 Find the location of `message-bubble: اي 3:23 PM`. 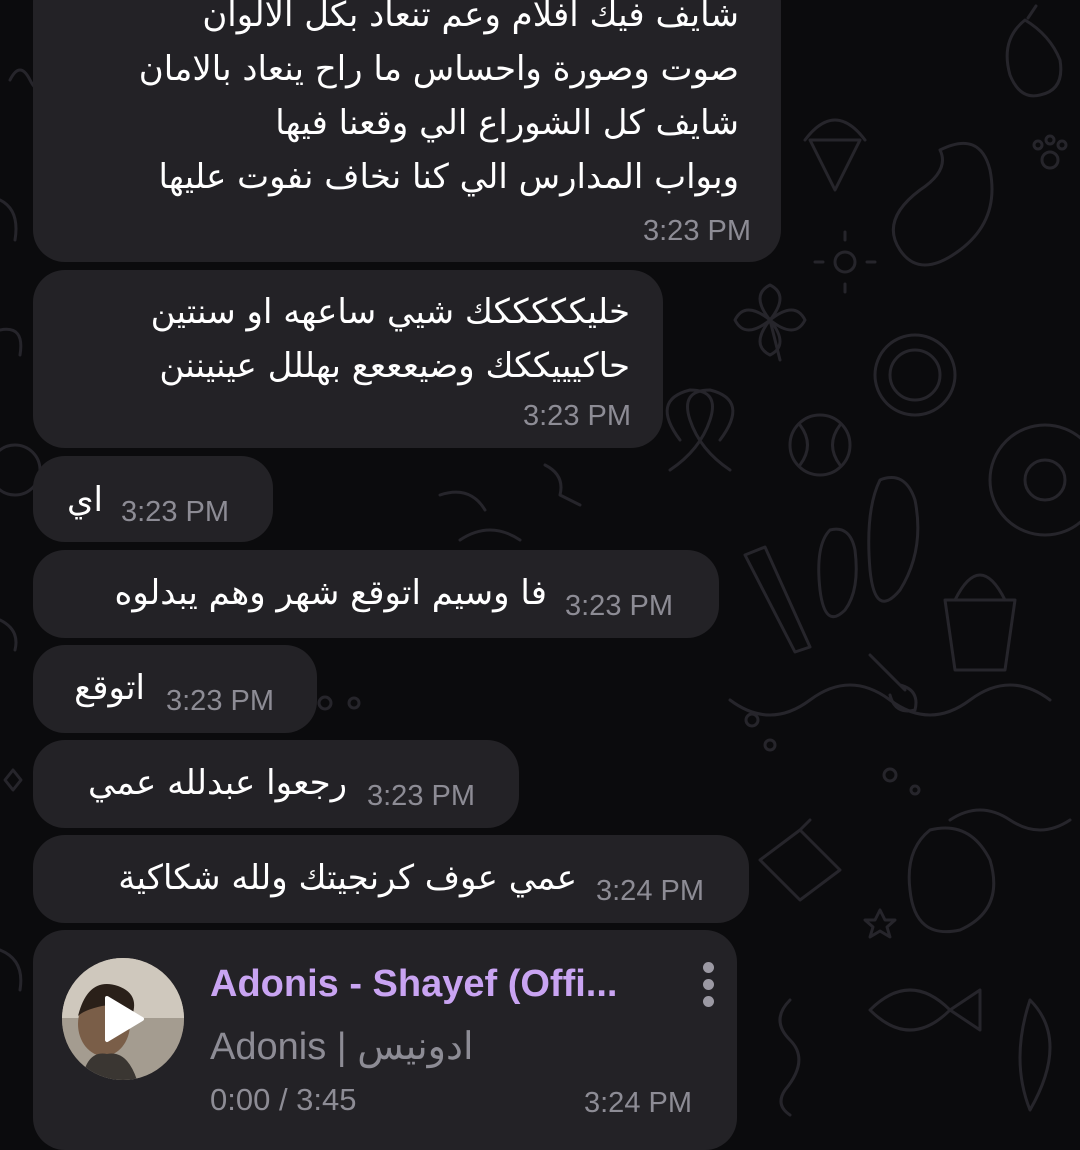

message-bubble: اي 3:23 PM is located at coordinates (153, 499).